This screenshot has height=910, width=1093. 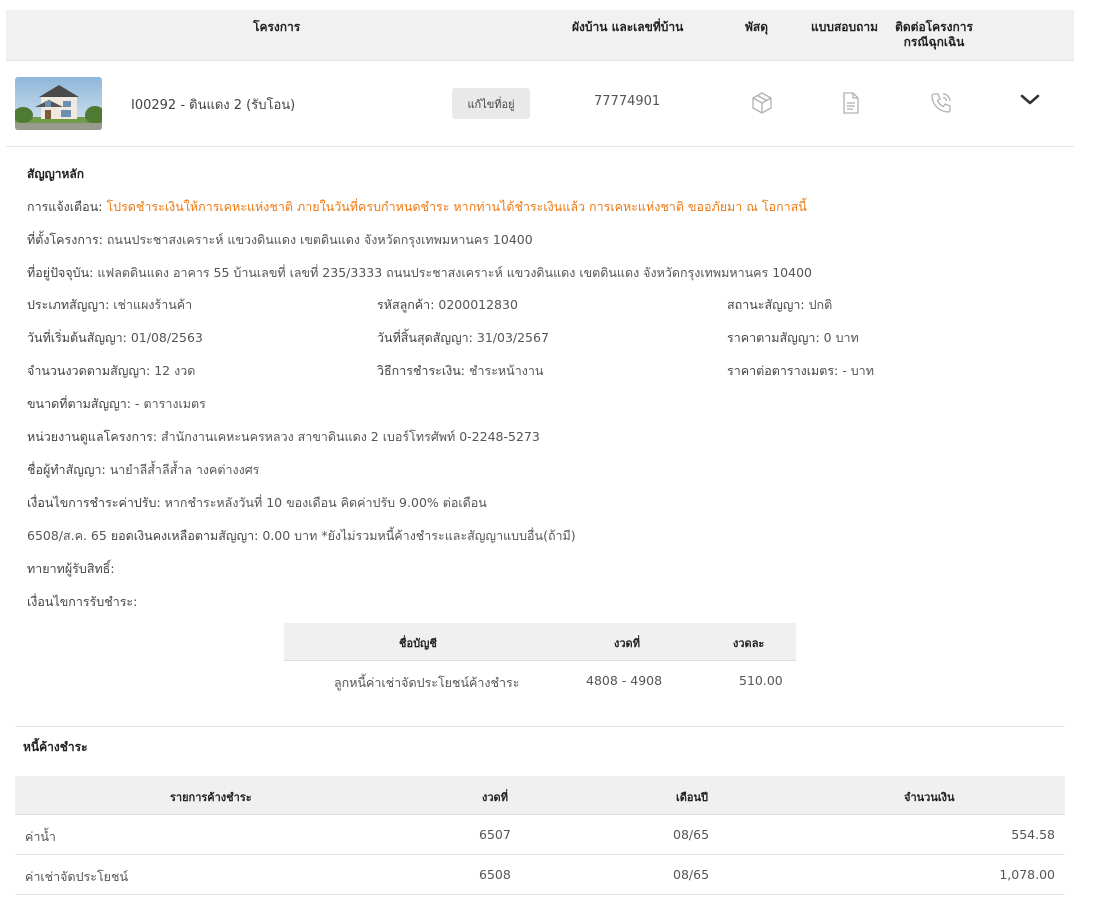 What do you see at coordinates (540, 726) in the screenshot?
I see `section-divider` at bounding box center [540, 726].